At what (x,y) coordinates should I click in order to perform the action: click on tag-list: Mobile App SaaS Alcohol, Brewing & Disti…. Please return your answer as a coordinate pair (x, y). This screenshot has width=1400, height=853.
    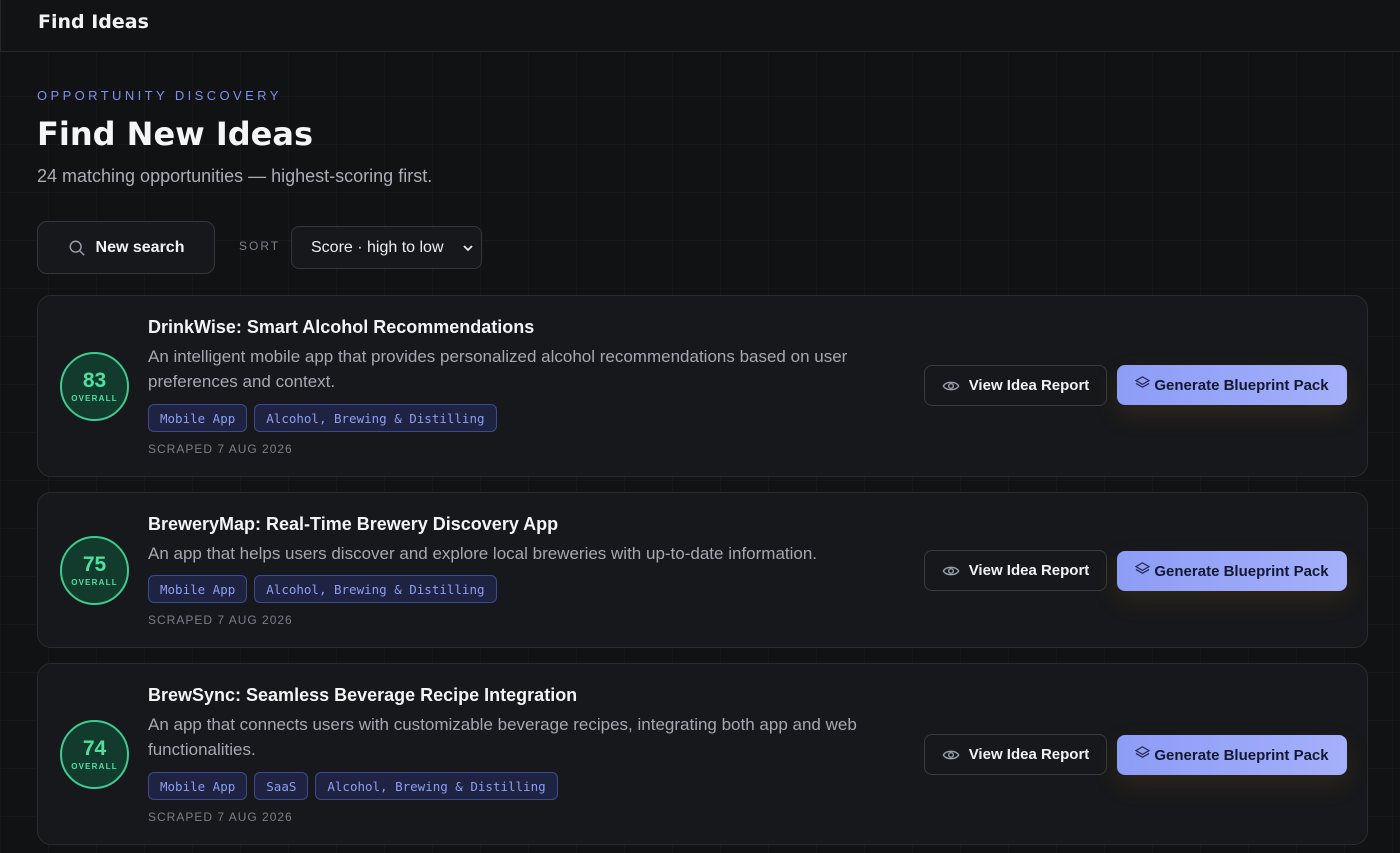
    Looking at the image, I should click on (353, 786).